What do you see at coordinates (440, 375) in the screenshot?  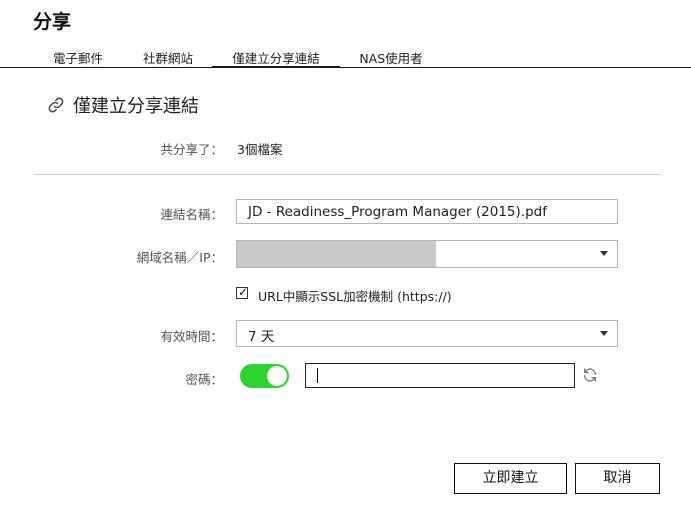 I see `password-input` at bounding box center [440, 375].